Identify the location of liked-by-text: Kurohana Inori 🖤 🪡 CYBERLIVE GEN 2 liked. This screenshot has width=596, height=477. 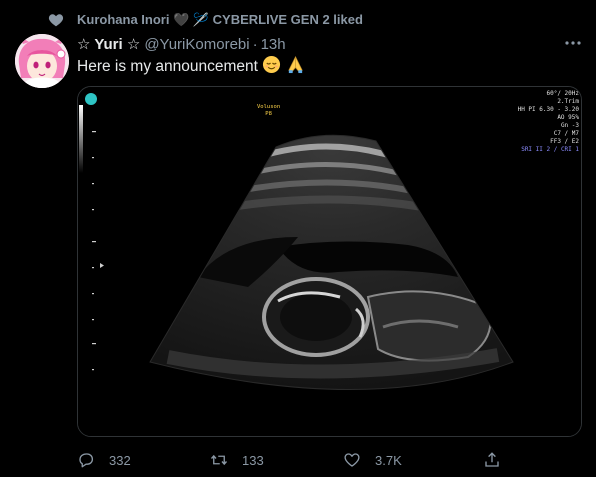
(220, 20).